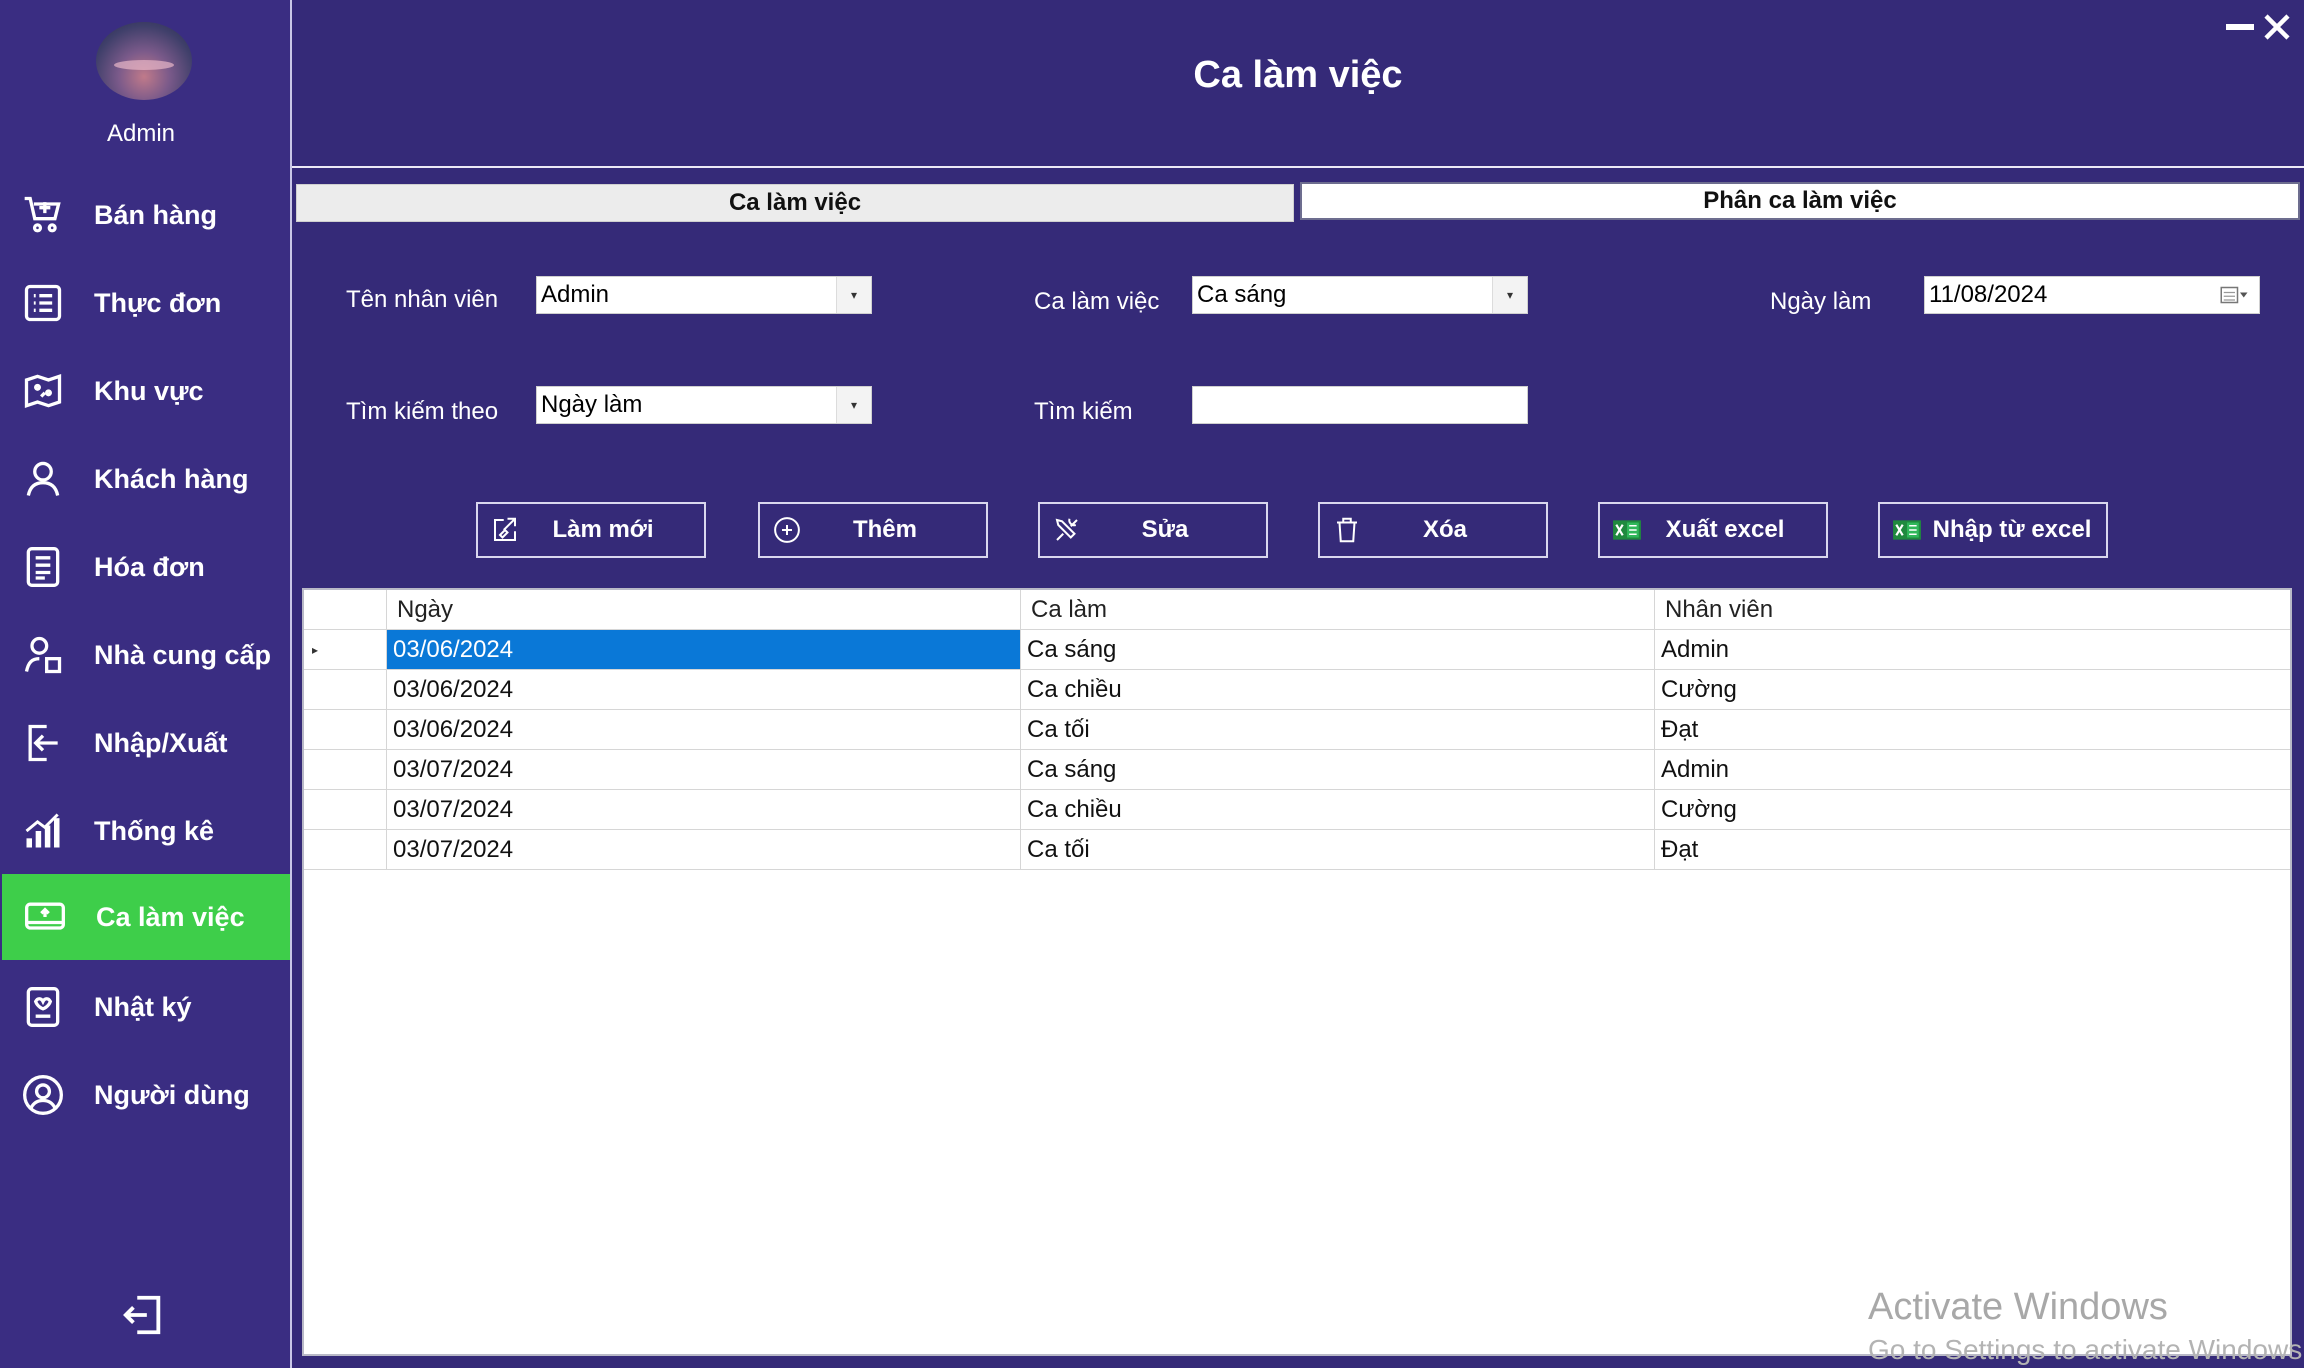 This screenshot has width=2304, height=1368. I want to click on column-header-nhan-vien: Nhân viên, so click(1972, 609).